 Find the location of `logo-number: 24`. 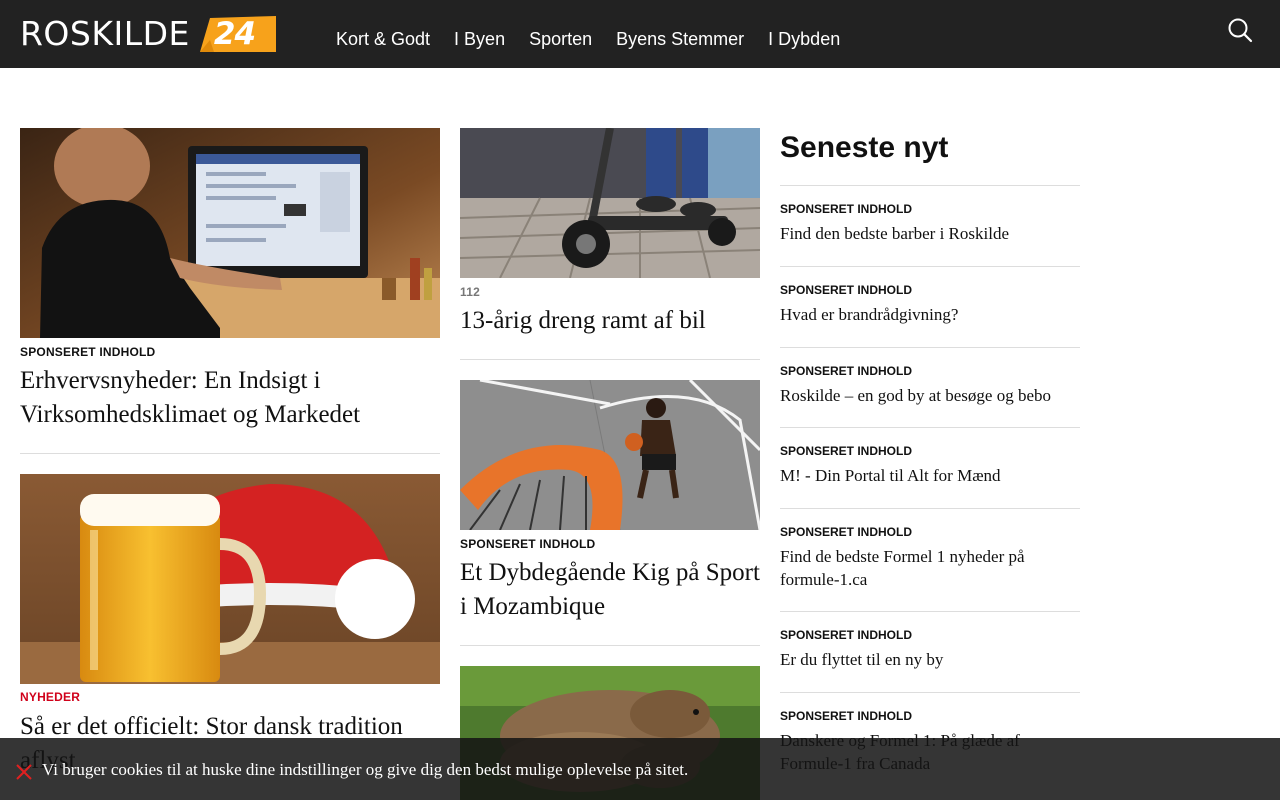

logo-number: 24 is located at coordinates (234, 34).